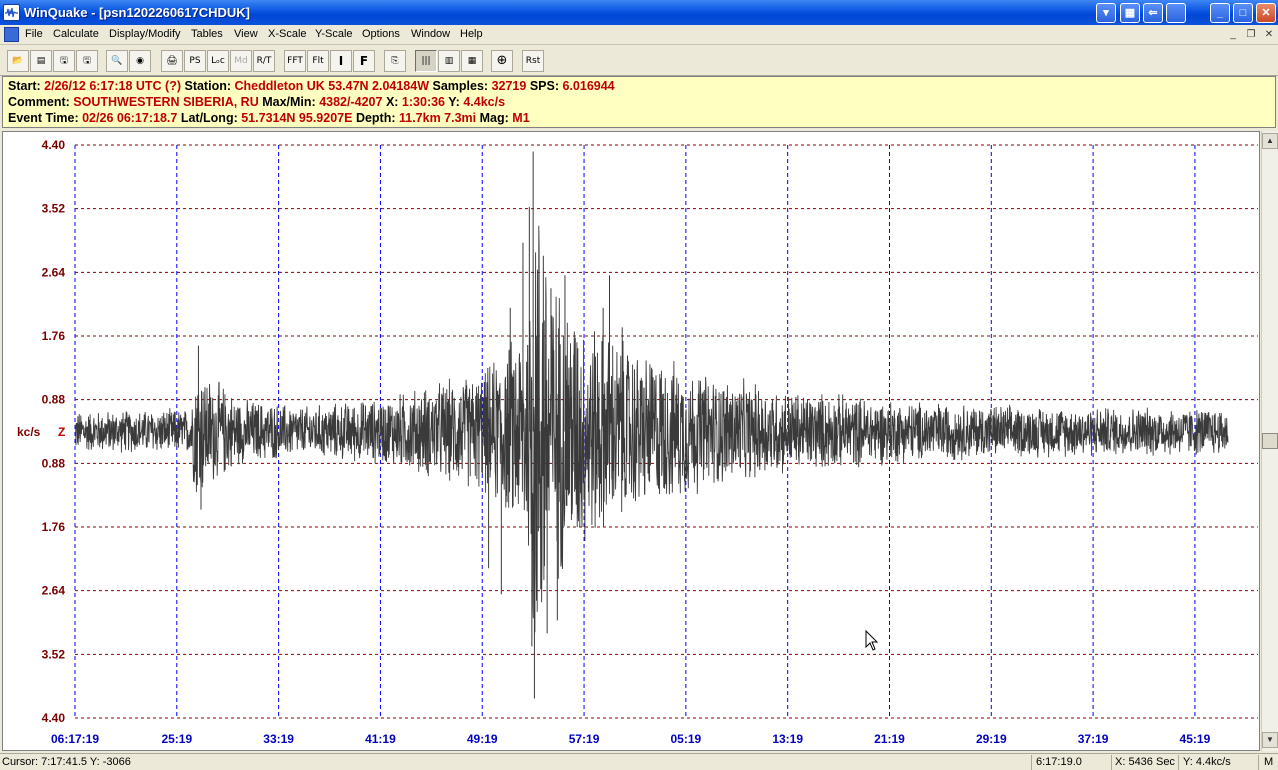  What do you see at coordinates (140, 61) in the screenshot?
I see `record-icon: ◉` at bounding box center [140, 61].